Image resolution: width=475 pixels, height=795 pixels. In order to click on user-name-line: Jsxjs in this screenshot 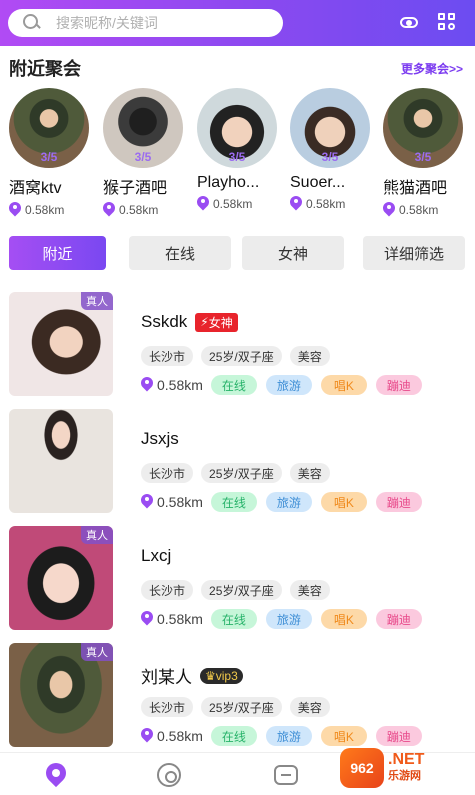, I will do `click(160, 439)`.